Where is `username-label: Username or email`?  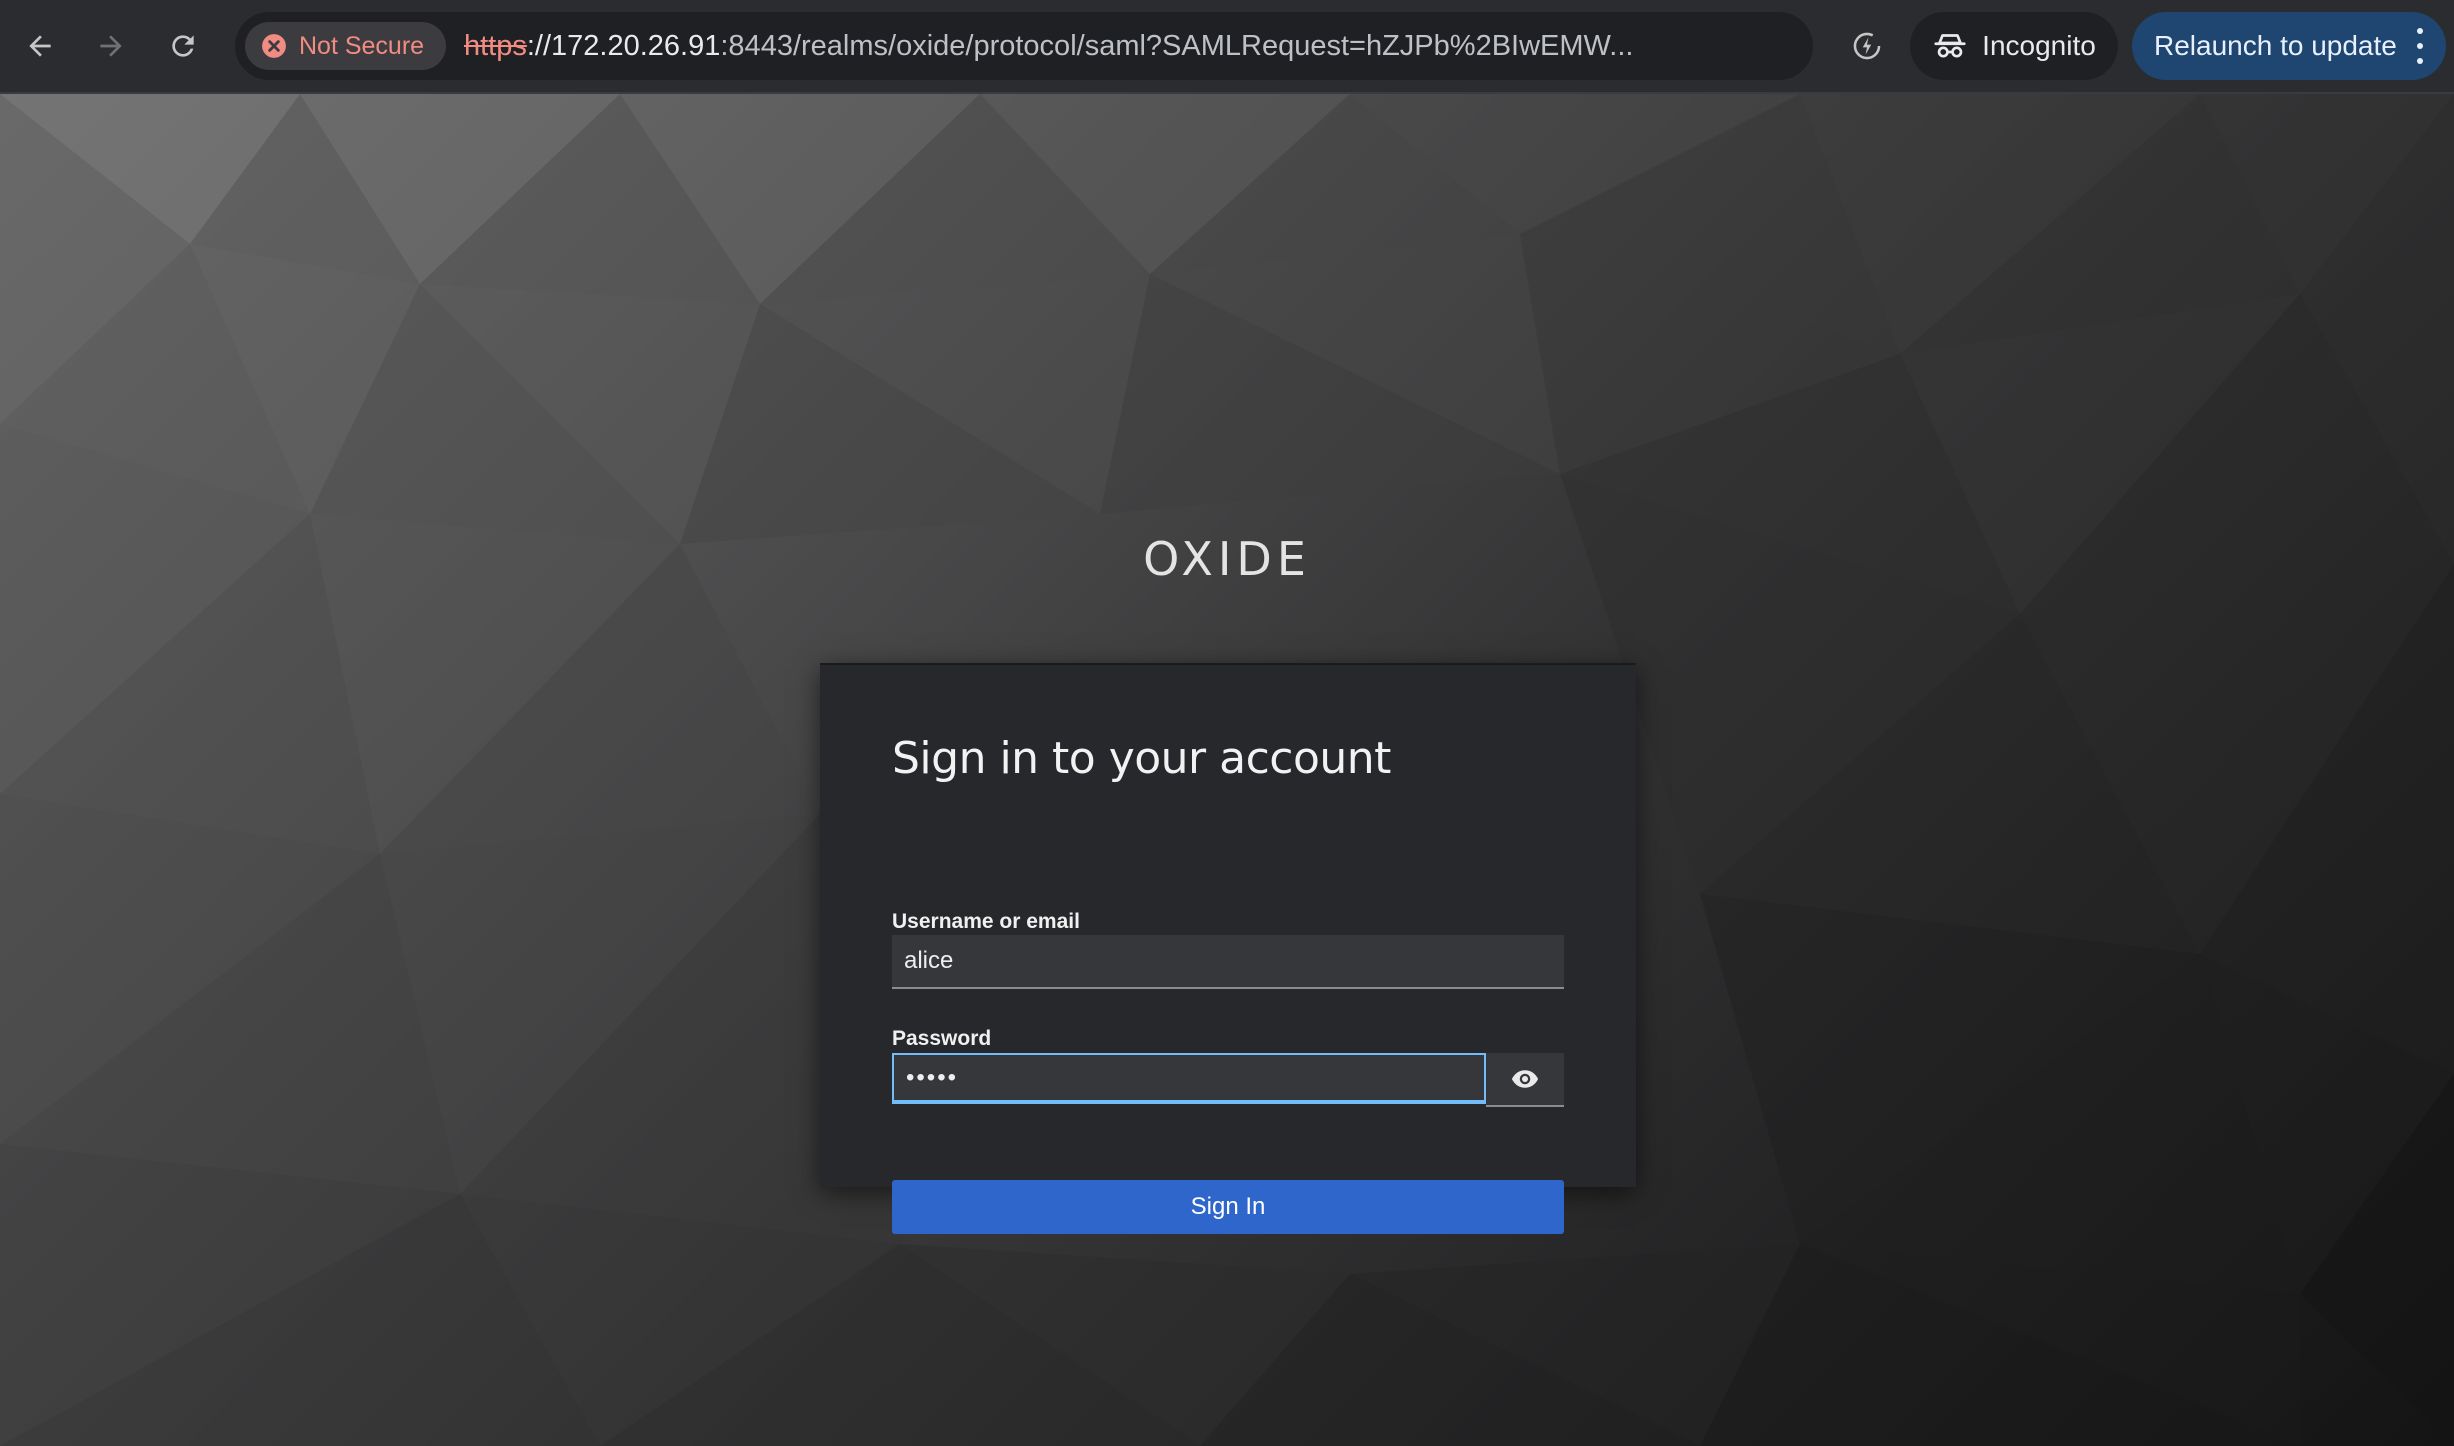 username-label: Username or email is located at coordinates (986, 921).